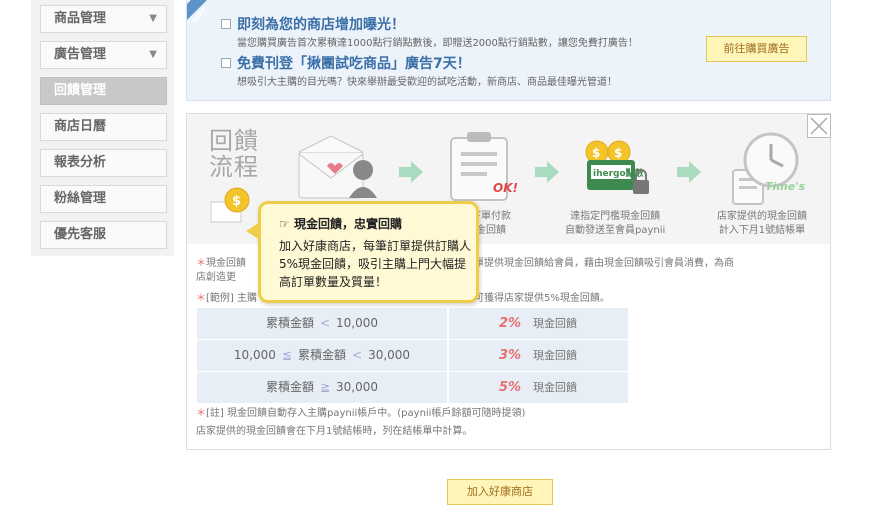 This screenshot has width=876, height=531. I want to click on sidebar-item-fans: 粉絲管理, so click(103, 199).